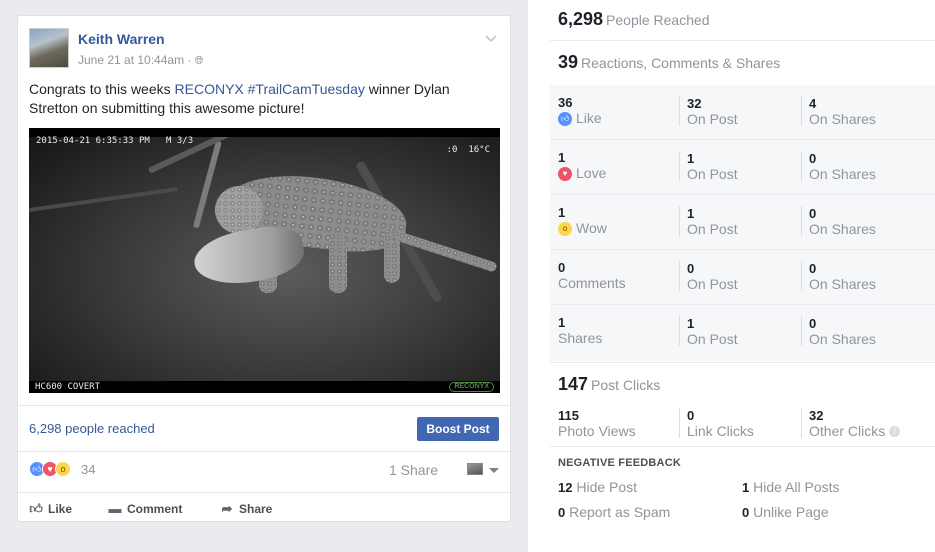 Image resolution: width=935 pixels, height=552 pixels. I want to click on like-button: 👍︎ Like, so click(50, 509).